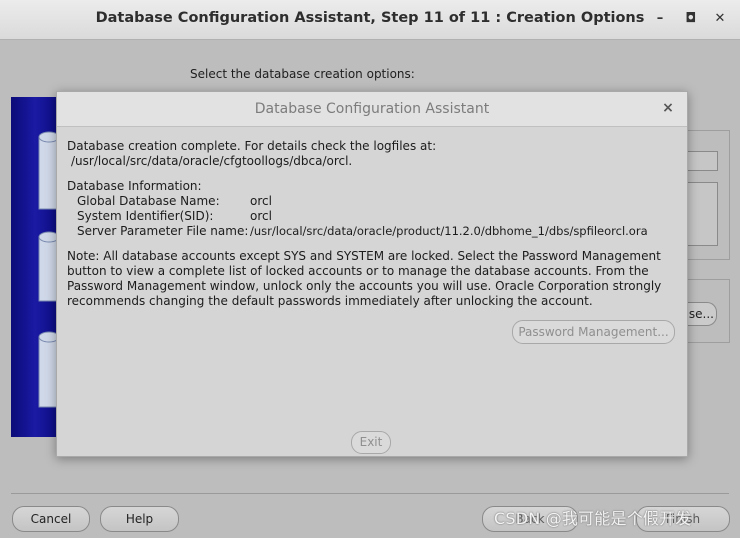  I want to click on creation-options-prompt: Select the database creation options:, so click(302, 74).